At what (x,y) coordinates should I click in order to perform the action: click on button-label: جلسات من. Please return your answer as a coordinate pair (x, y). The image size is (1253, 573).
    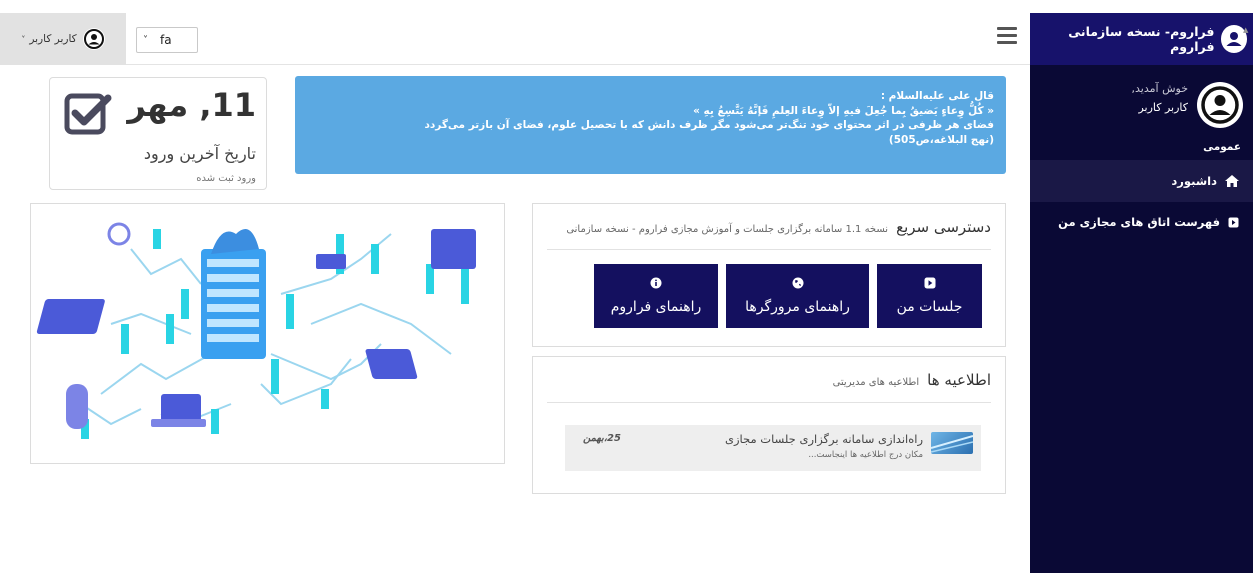
    Looking at the image, I should click on (929, 307).